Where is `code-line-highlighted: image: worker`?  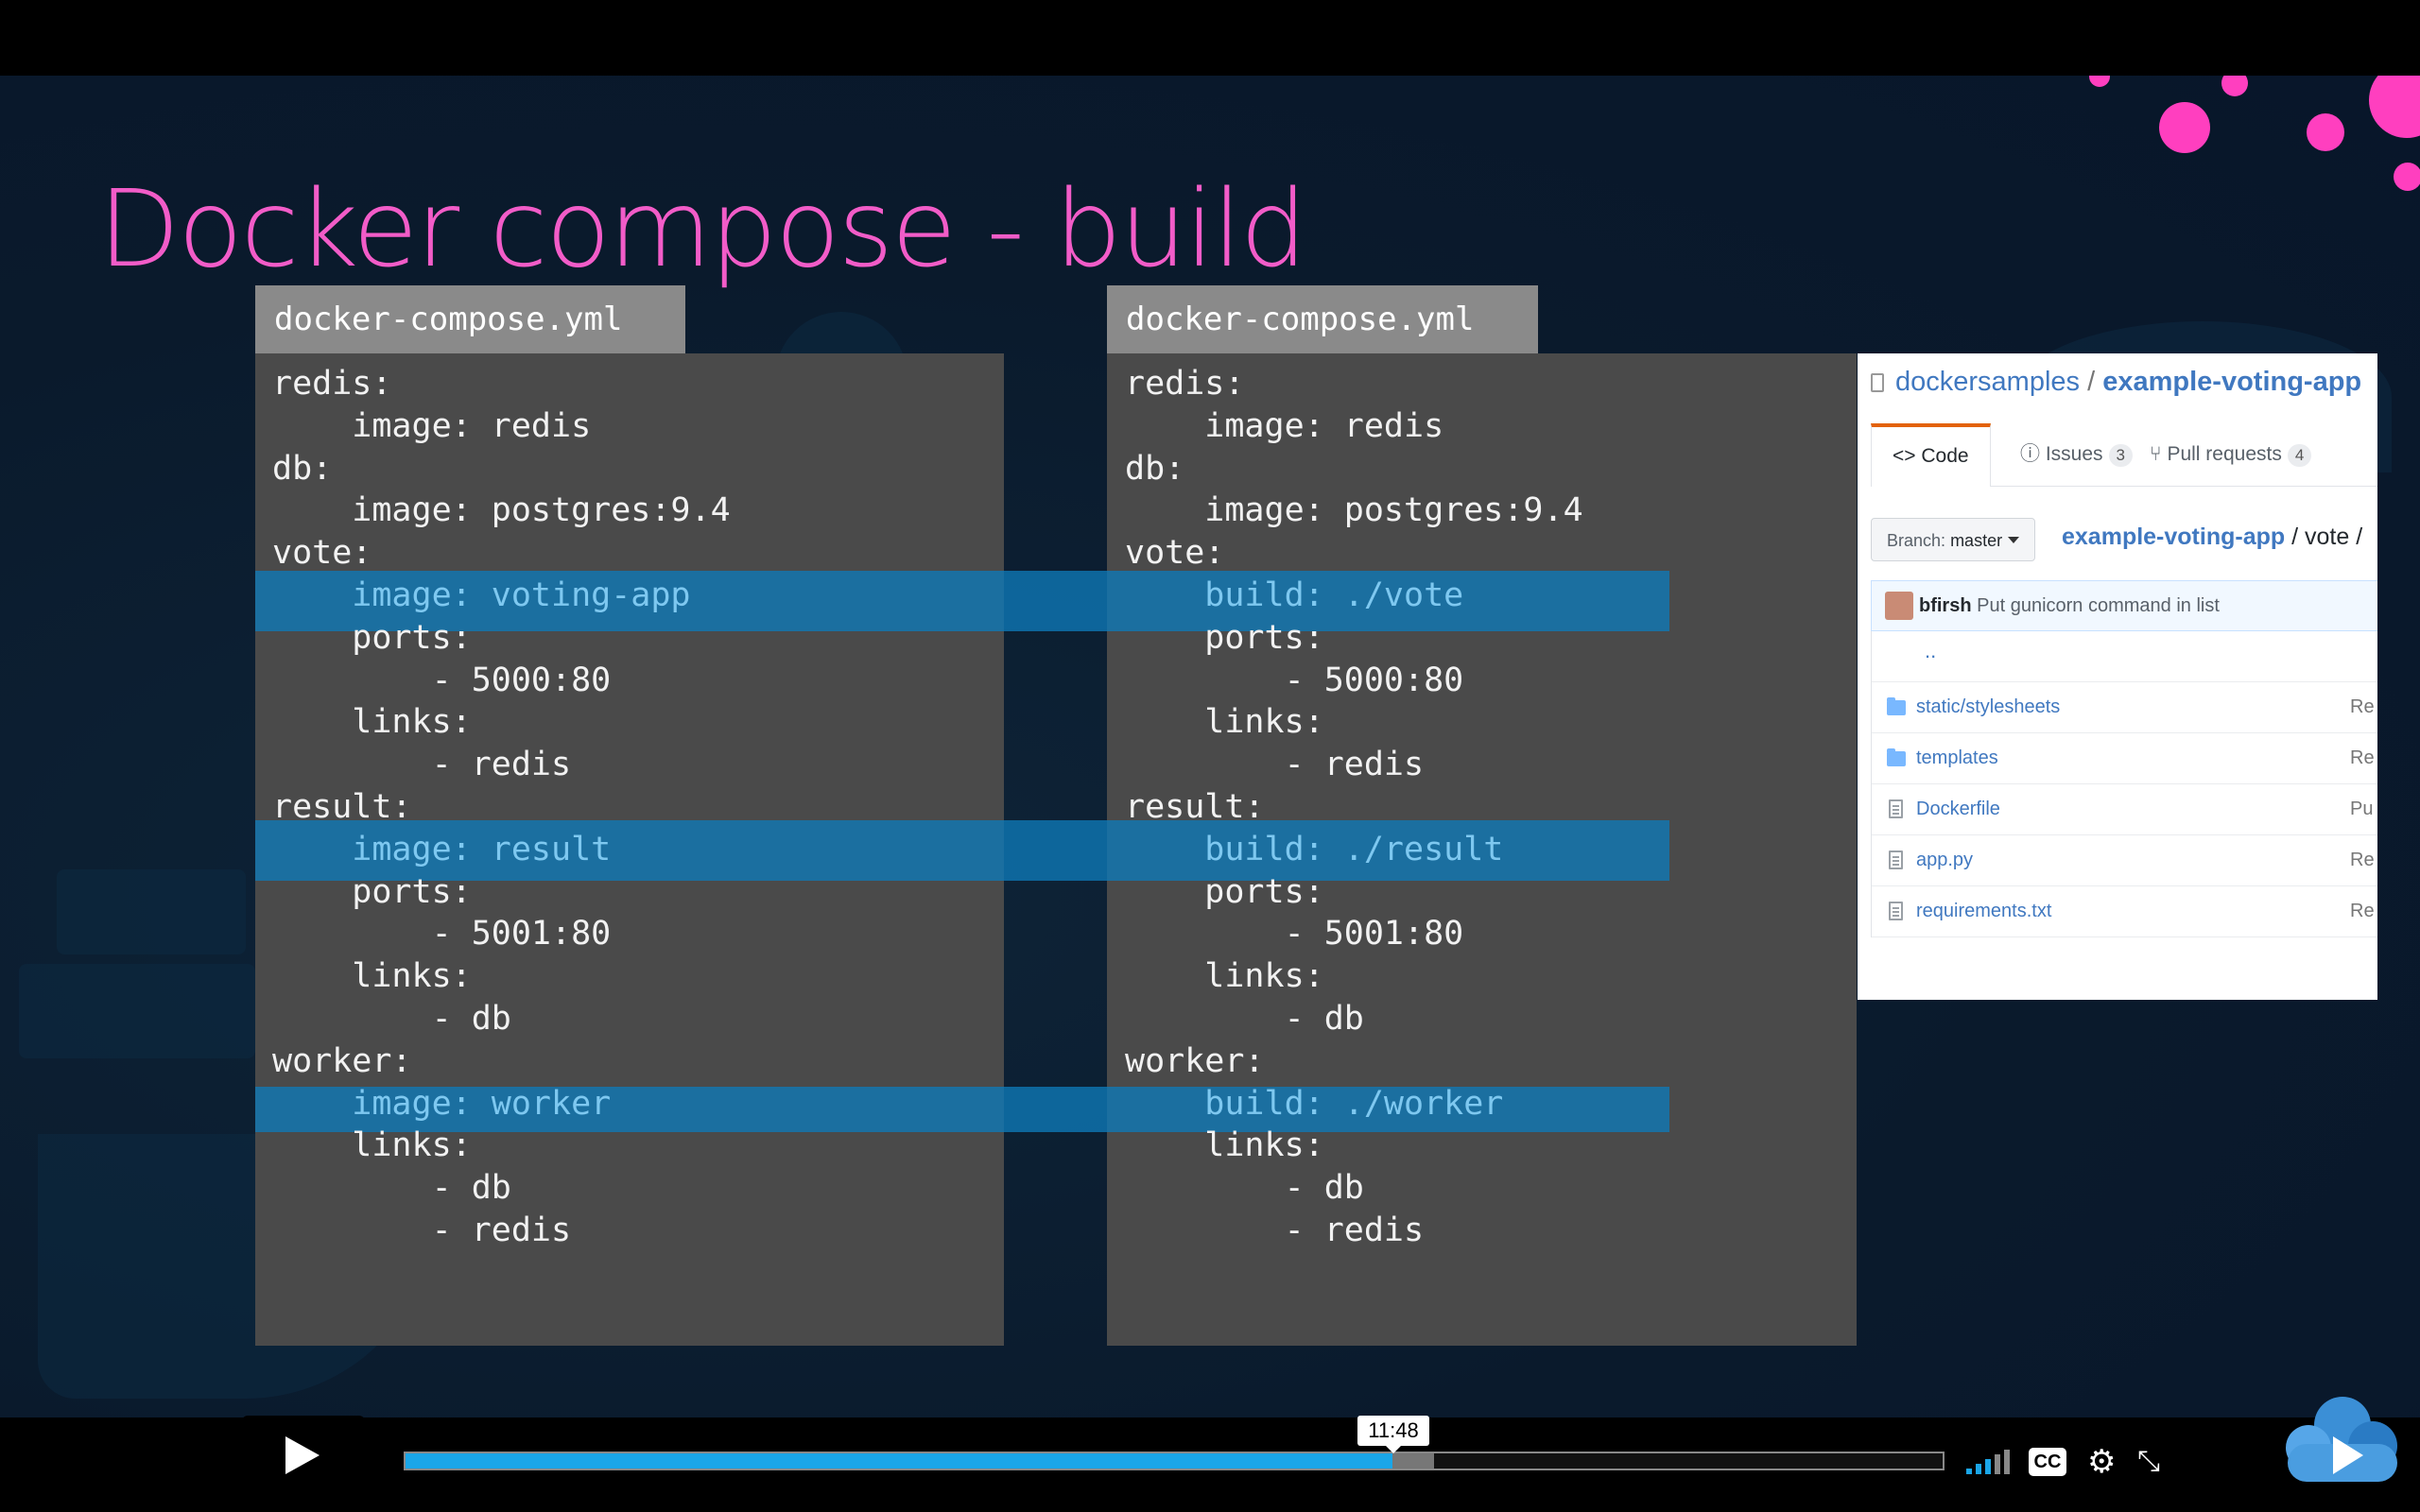
code-line-highlighted: image: worker is located at coordinates (442, 1103).